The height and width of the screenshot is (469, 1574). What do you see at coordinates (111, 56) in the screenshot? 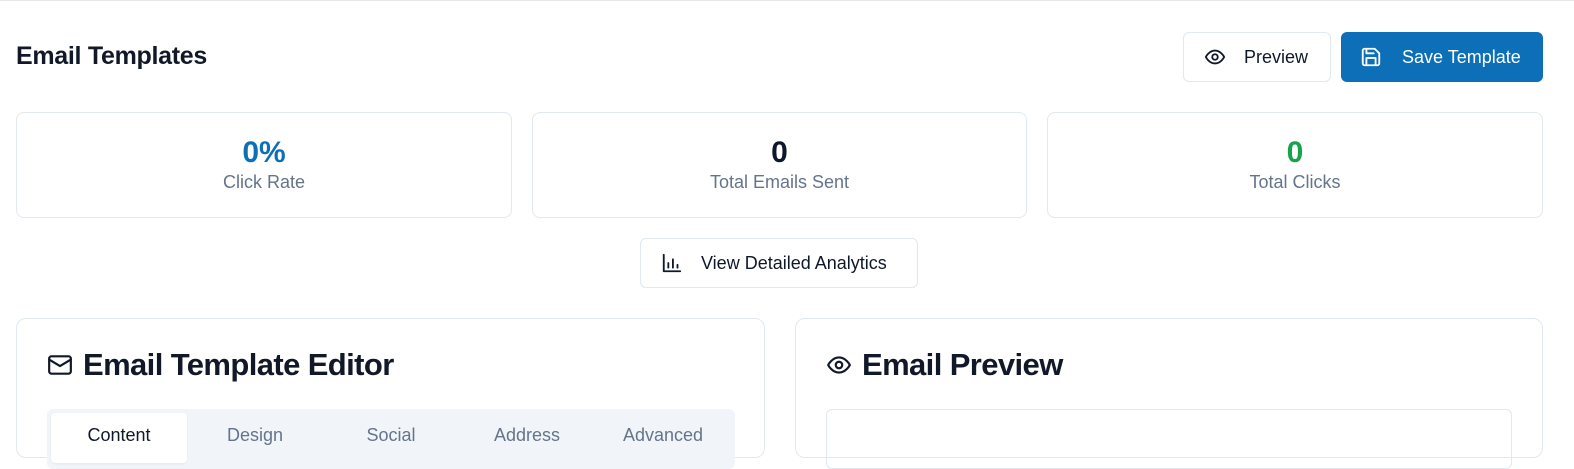
I see `page-title: Email Templates` at bounding box center [111, 56].